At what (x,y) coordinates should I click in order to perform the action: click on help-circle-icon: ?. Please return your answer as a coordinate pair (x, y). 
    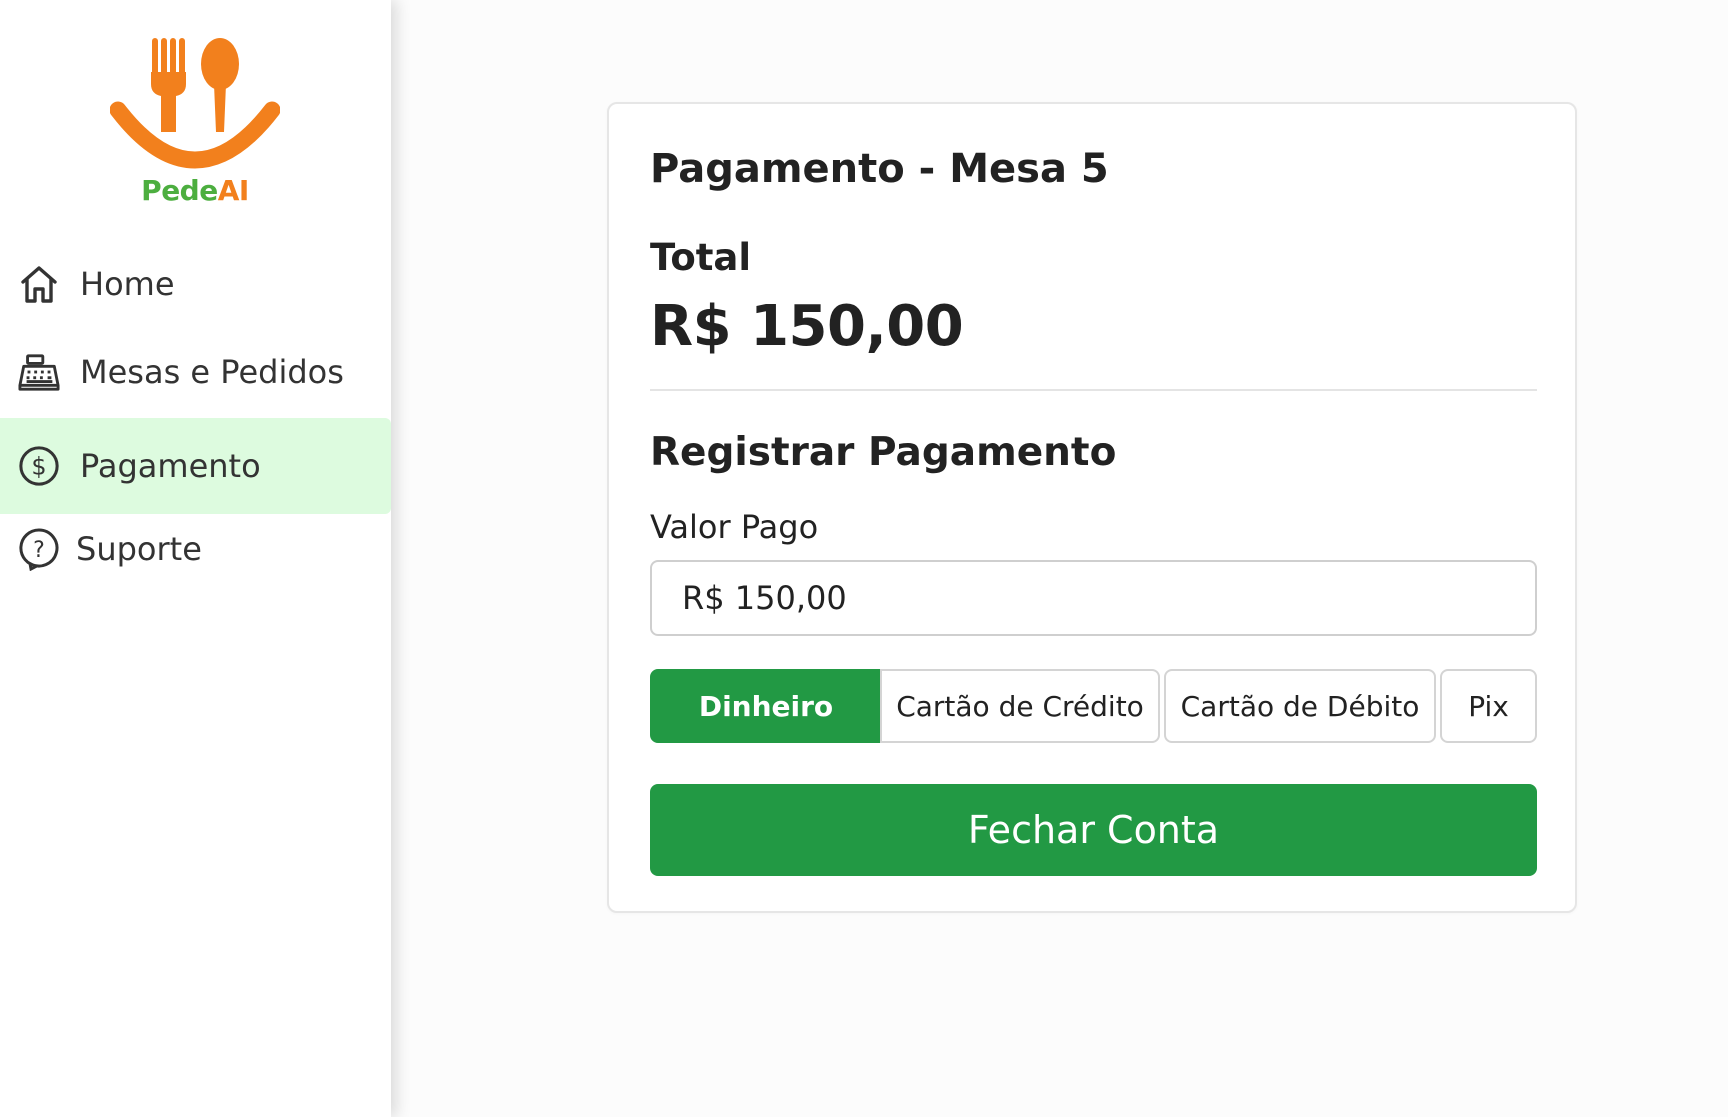
    Looking at the image, I should click on (39, 549).